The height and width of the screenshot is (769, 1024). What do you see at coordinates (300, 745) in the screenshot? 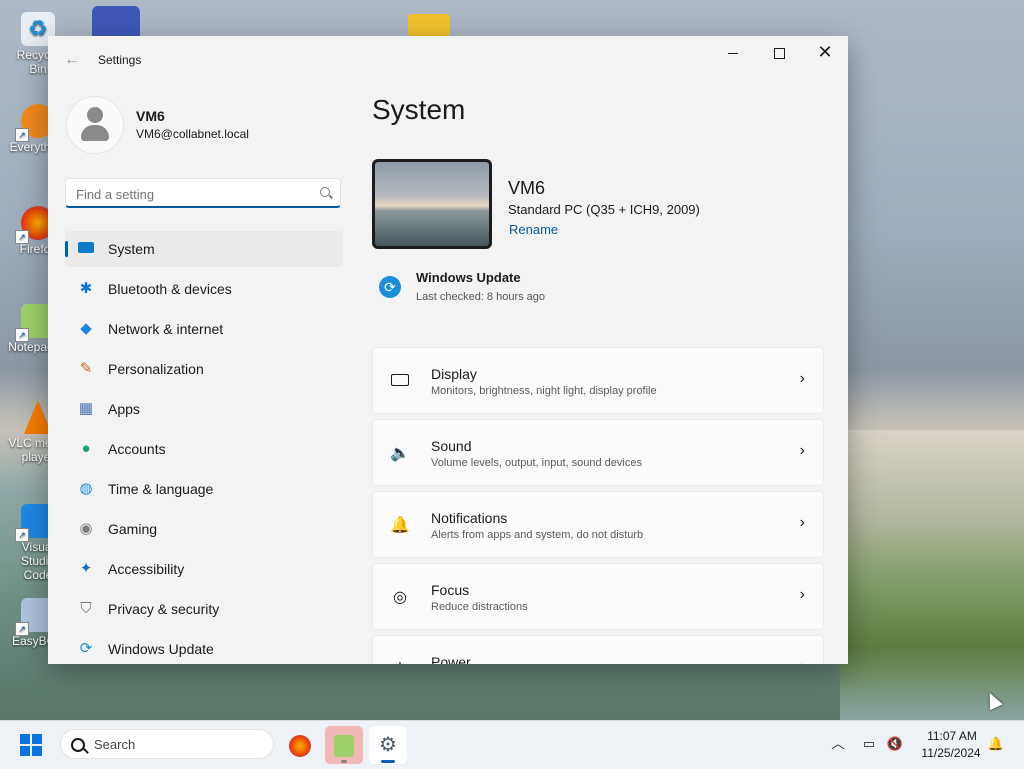
I see `taskbar-app-firefox` at bounding box center [300, 745].